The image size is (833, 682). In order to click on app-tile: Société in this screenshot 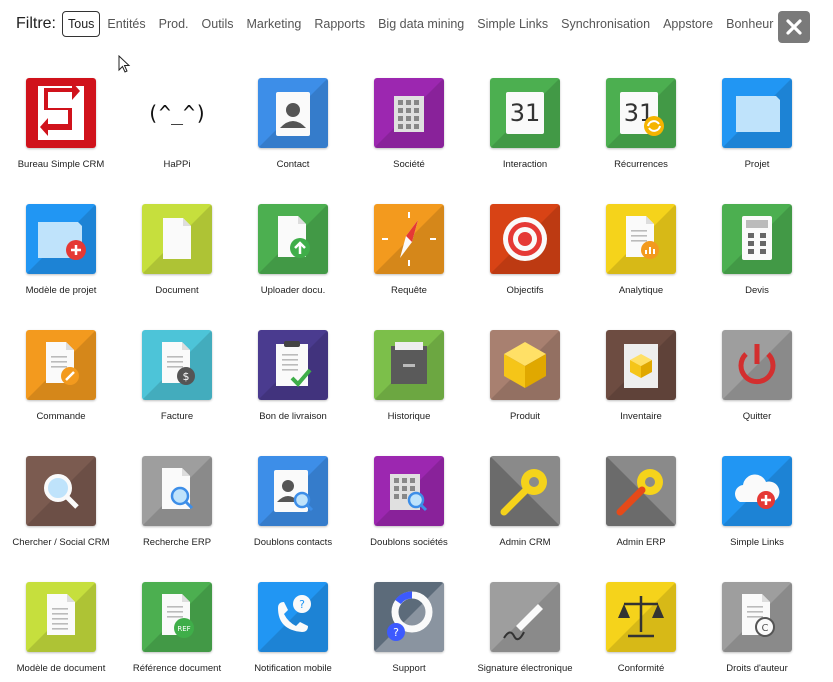, I will do `click(409, 128)`.